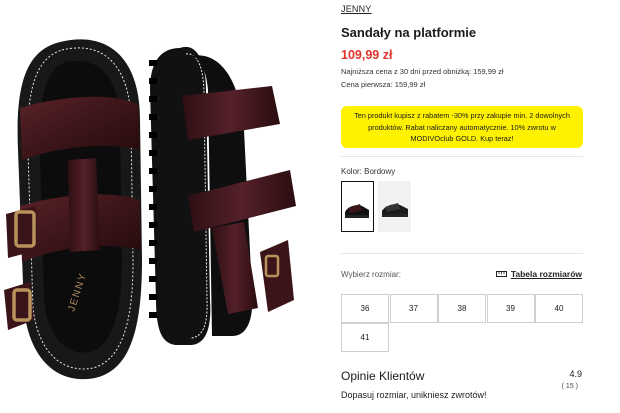  What do you see at coordinates (368, 171) in the screenshot?
I see `color-label: Kolor: Bordowy` at bounding box center [368, 171].